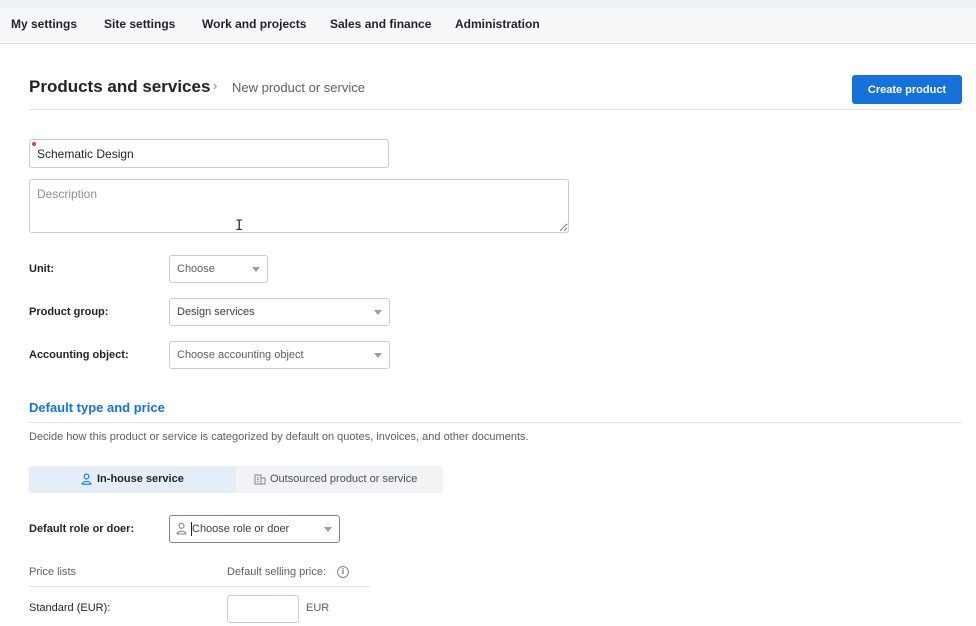 The width and height of the screenshot is (976, 626). I want to click on breadcrumb-root: Products and services, so click(119, 87).